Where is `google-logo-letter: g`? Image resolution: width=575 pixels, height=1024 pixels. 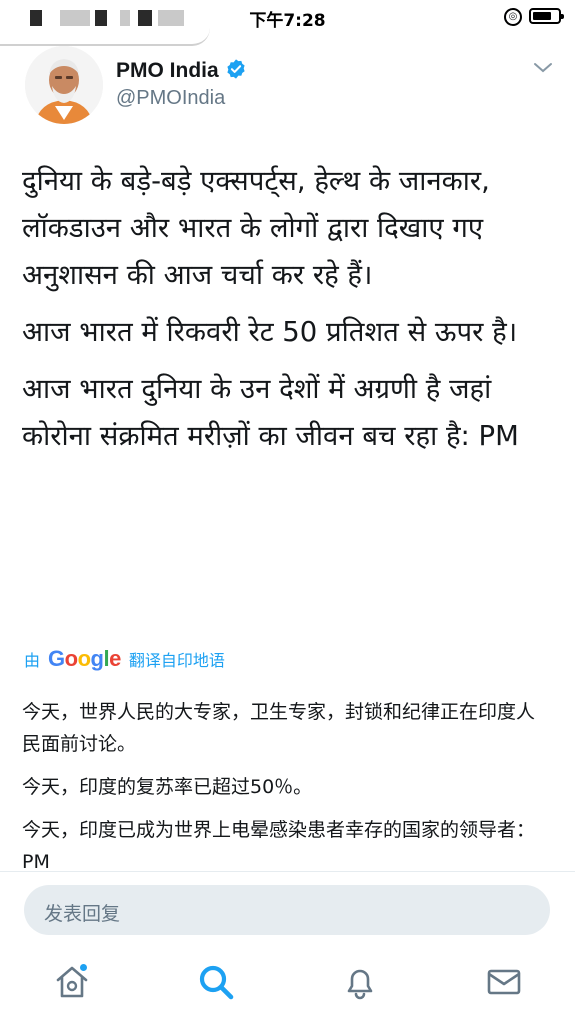
google-logo-letter: g is located at coordinates (97, 658).